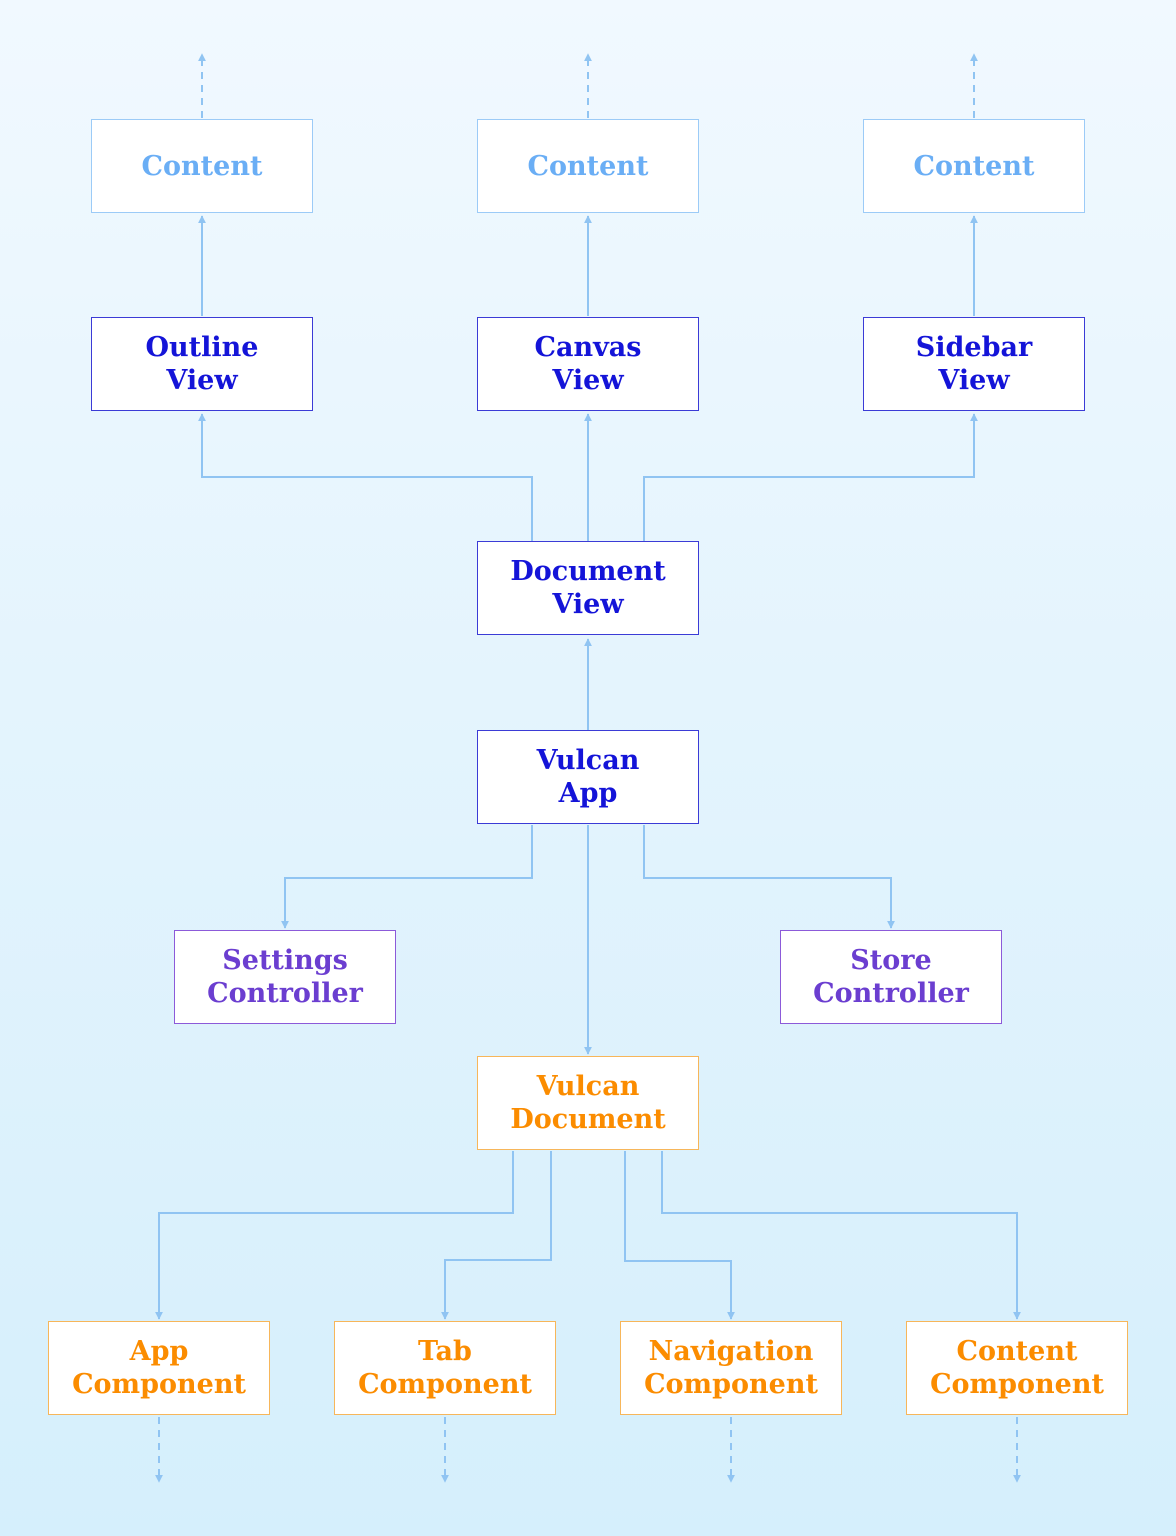 The image size is (1176, 1536). I want to click on node-label-line: Canvas, so click(588, 347).